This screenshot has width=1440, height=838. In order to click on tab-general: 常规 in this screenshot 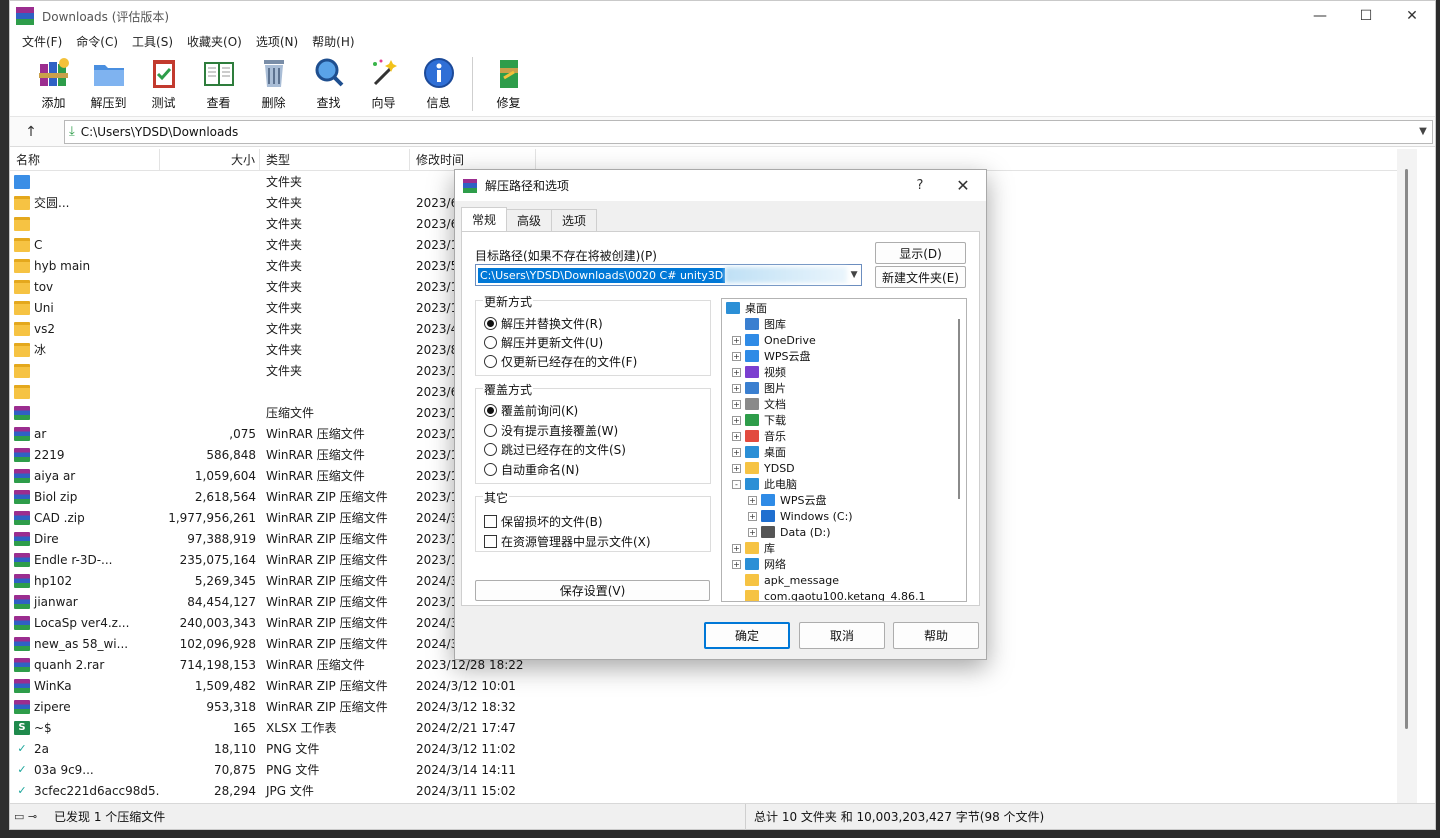, I will do `click(484, 219)`.